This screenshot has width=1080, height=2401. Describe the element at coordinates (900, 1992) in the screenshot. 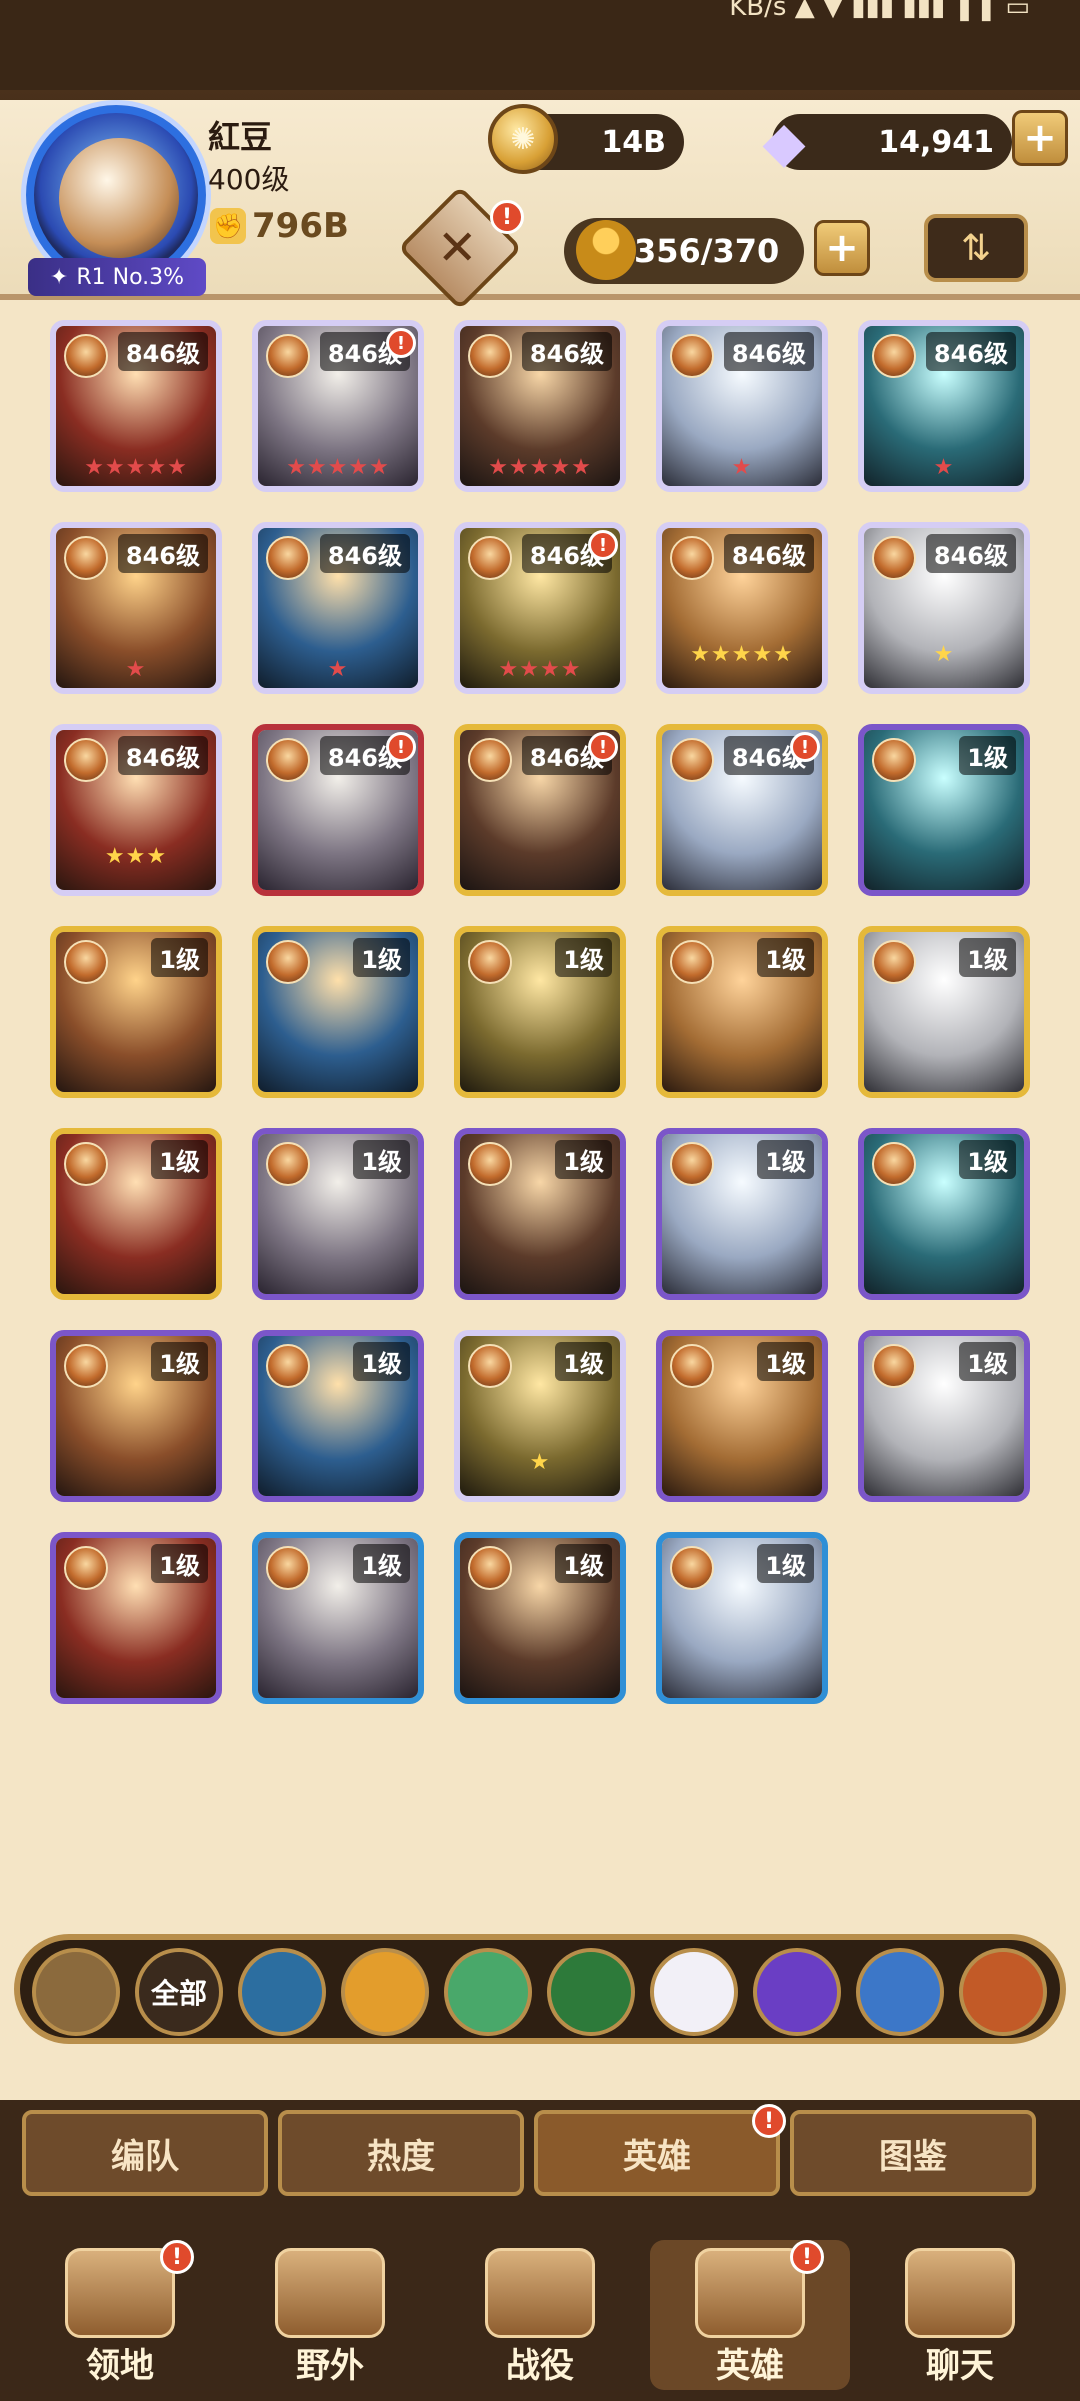

I see `filter-dimensional-icon` at that location.